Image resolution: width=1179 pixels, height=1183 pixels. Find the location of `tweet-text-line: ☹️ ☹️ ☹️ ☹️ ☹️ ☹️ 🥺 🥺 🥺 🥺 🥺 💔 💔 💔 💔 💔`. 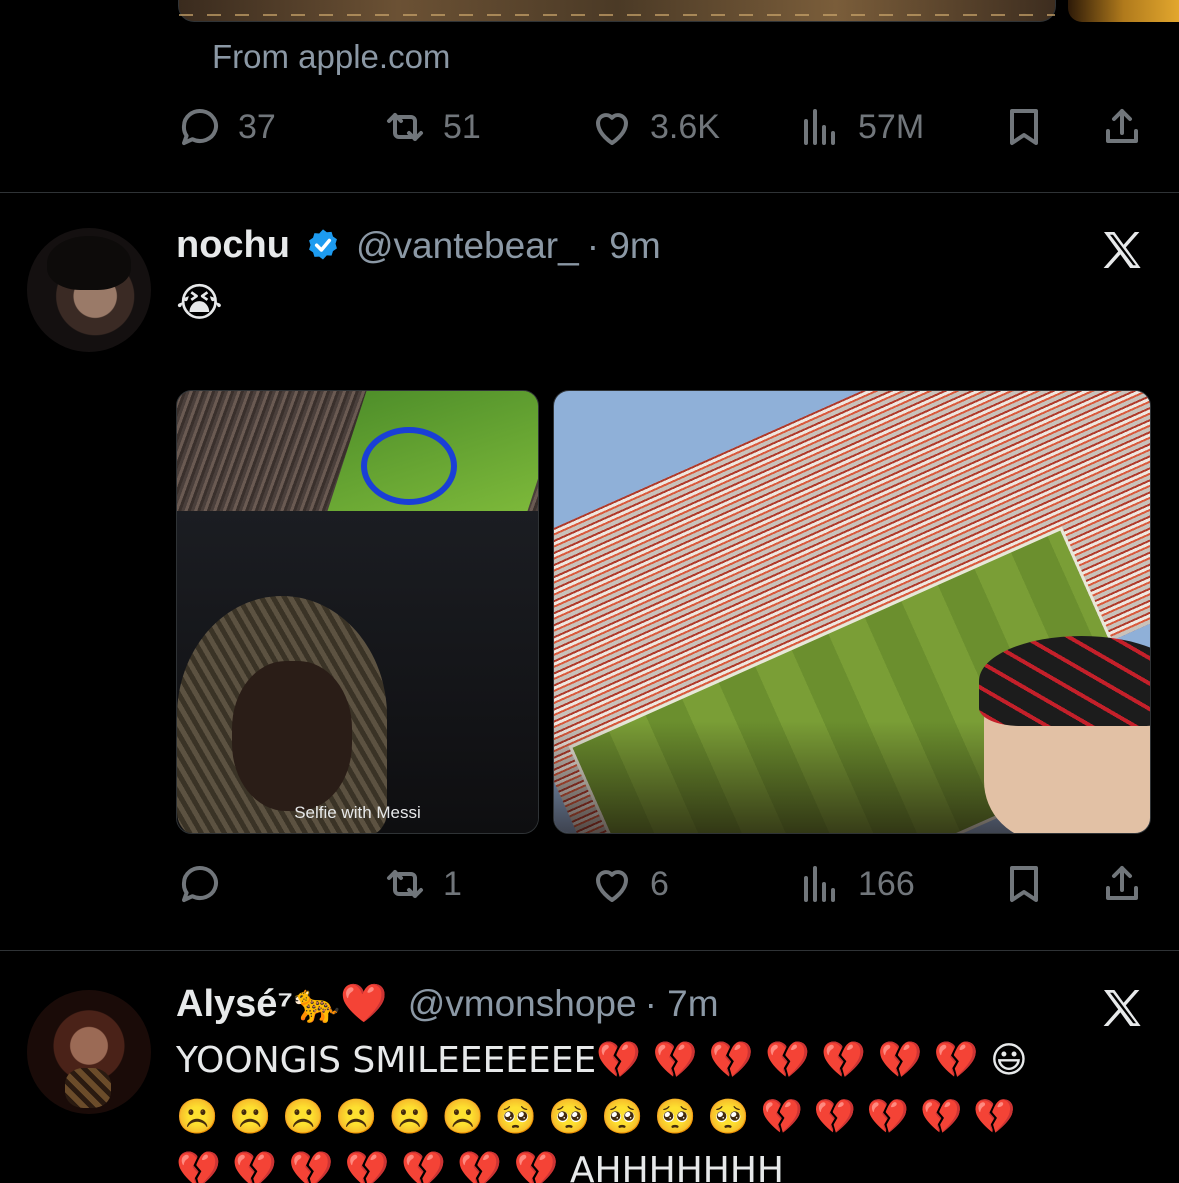

tweet-text-line: ☹️ ☹️ ☹️ ☹️ ☹️ ☹️ 🥺 🥺 🥺 🥺 🥺 💔 💔 💔 💔 💔 is located at coordinates (596, 1117).